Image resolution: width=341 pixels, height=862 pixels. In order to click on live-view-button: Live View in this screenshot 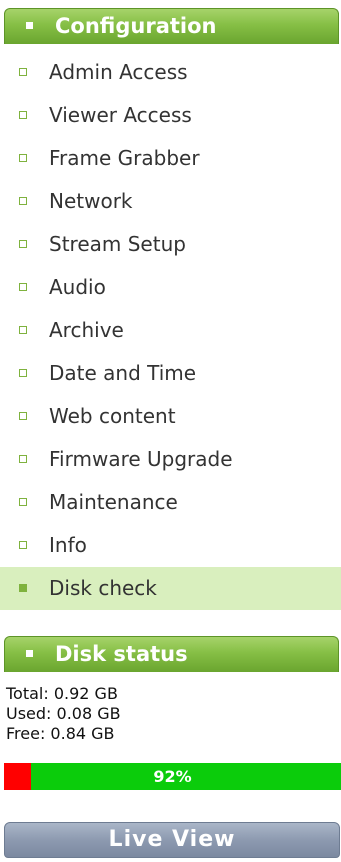, I will do `click(172, 840)`.